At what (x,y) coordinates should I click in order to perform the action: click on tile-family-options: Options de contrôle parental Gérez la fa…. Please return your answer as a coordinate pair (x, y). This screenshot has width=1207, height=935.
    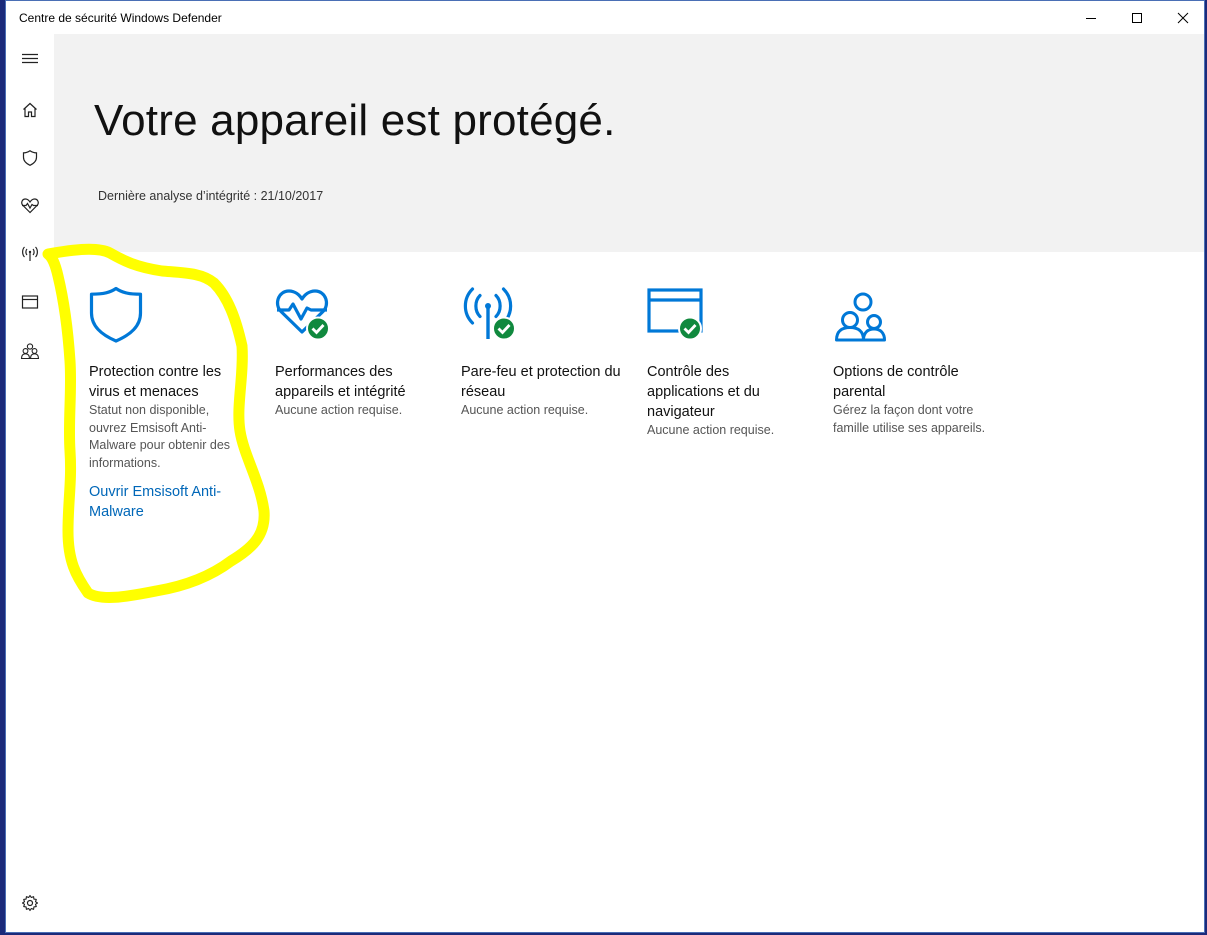
    Looking at the image, I should click on (913, 361).